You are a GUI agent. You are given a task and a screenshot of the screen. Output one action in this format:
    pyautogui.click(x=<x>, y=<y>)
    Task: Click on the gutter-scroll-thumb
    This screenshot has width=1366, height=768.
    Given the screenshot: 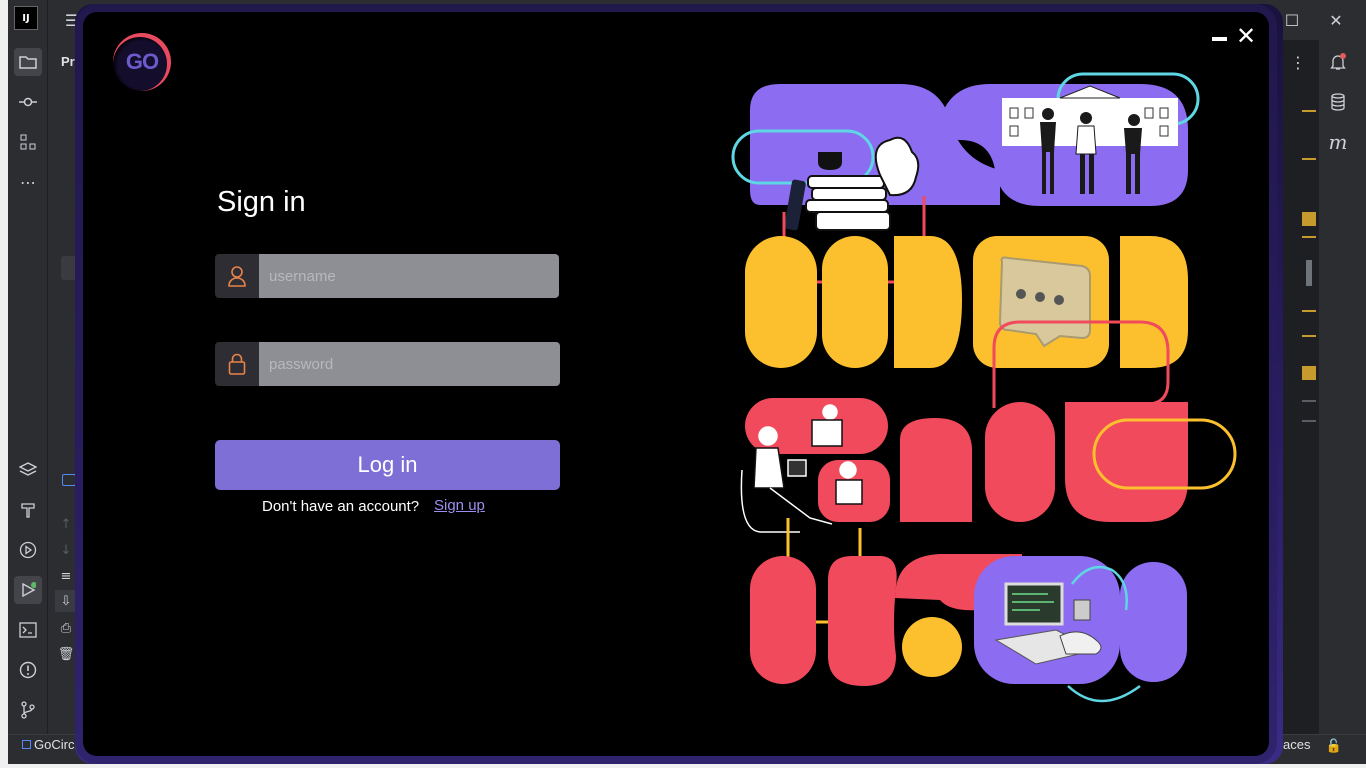 What is the action you would take?
    pyautogui.click(x=1309, y=273)
    